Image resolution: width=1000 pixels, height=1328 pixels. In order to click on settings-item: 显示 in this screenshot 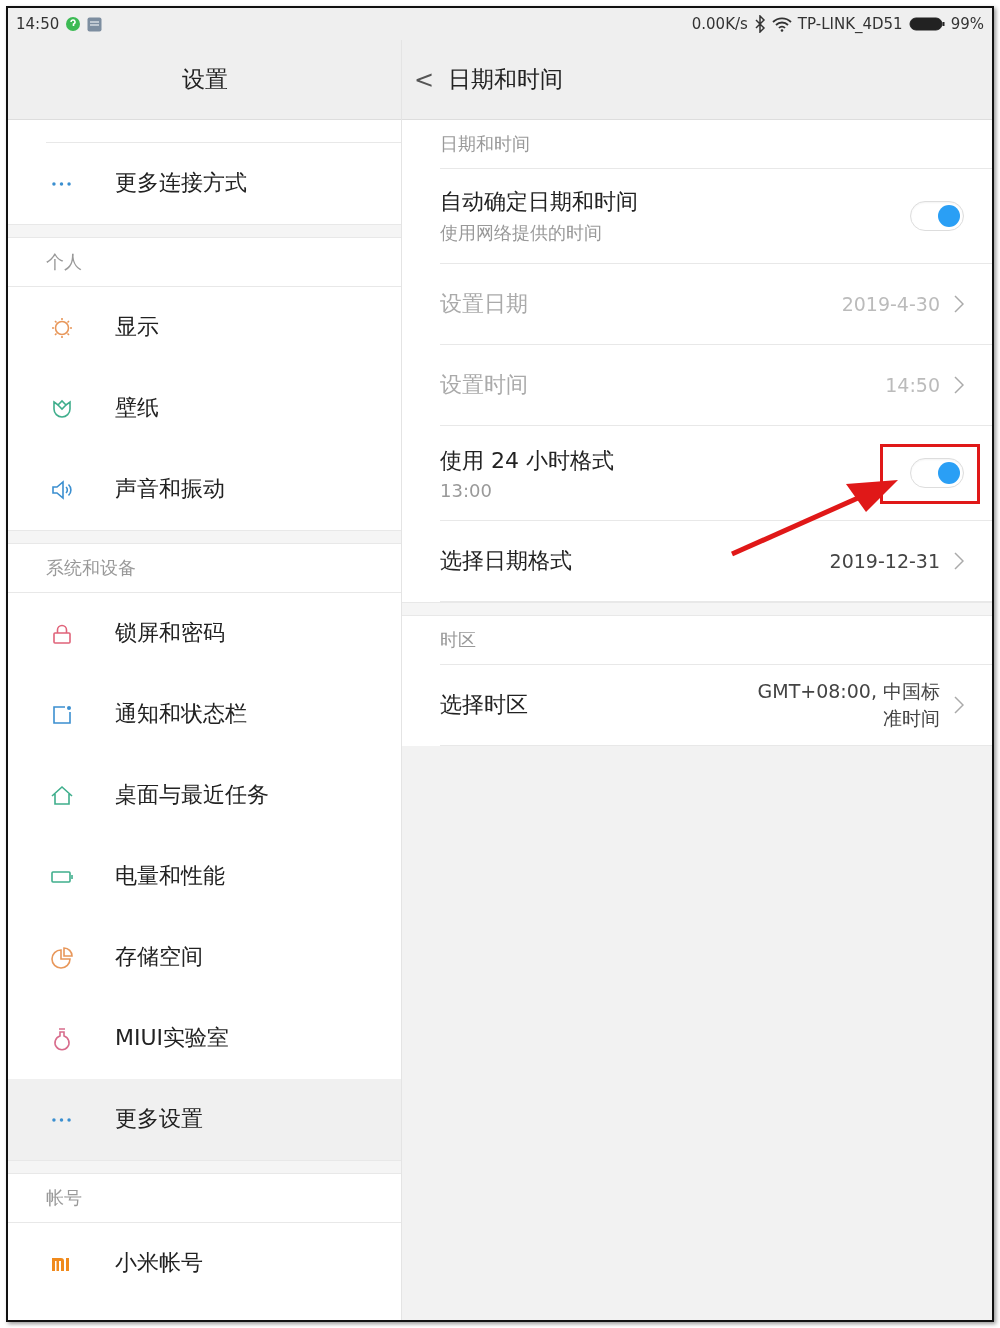, I will do `click(204, 327)`.